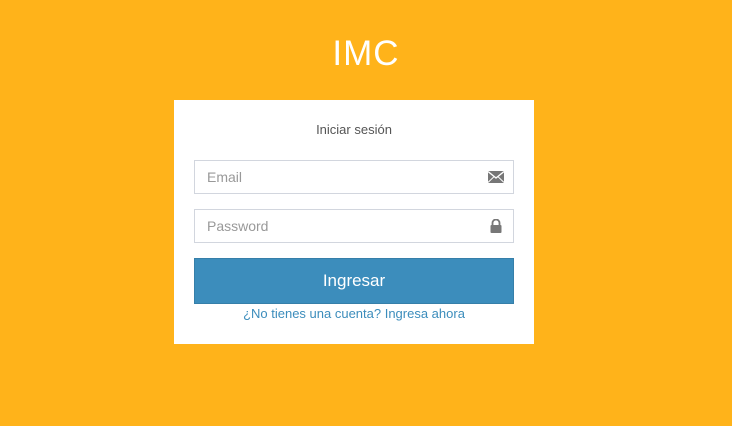  Describe the element at coordinates (341, 177) in the screenshot. I see `email-input` at that location.